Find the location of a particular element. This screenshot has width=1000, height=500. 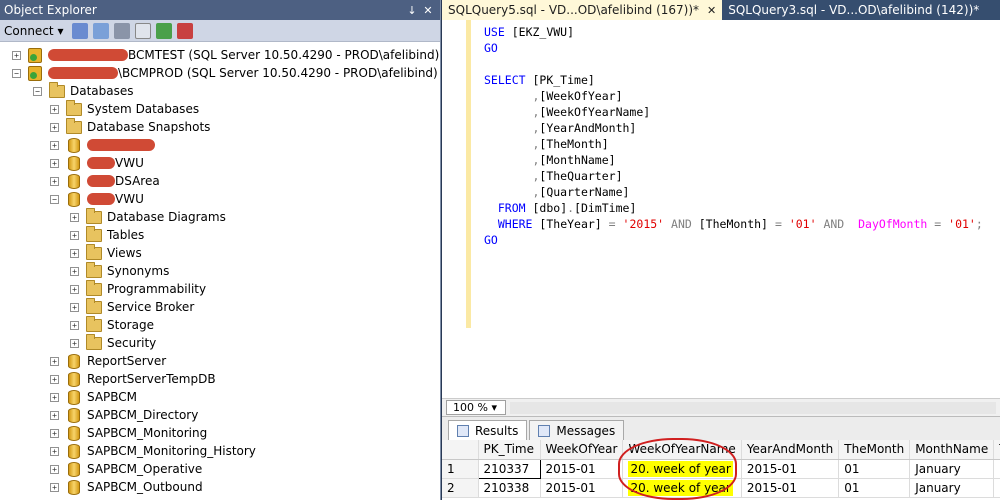

tree-node: + Synonyms is located at coordinates (119, 270).